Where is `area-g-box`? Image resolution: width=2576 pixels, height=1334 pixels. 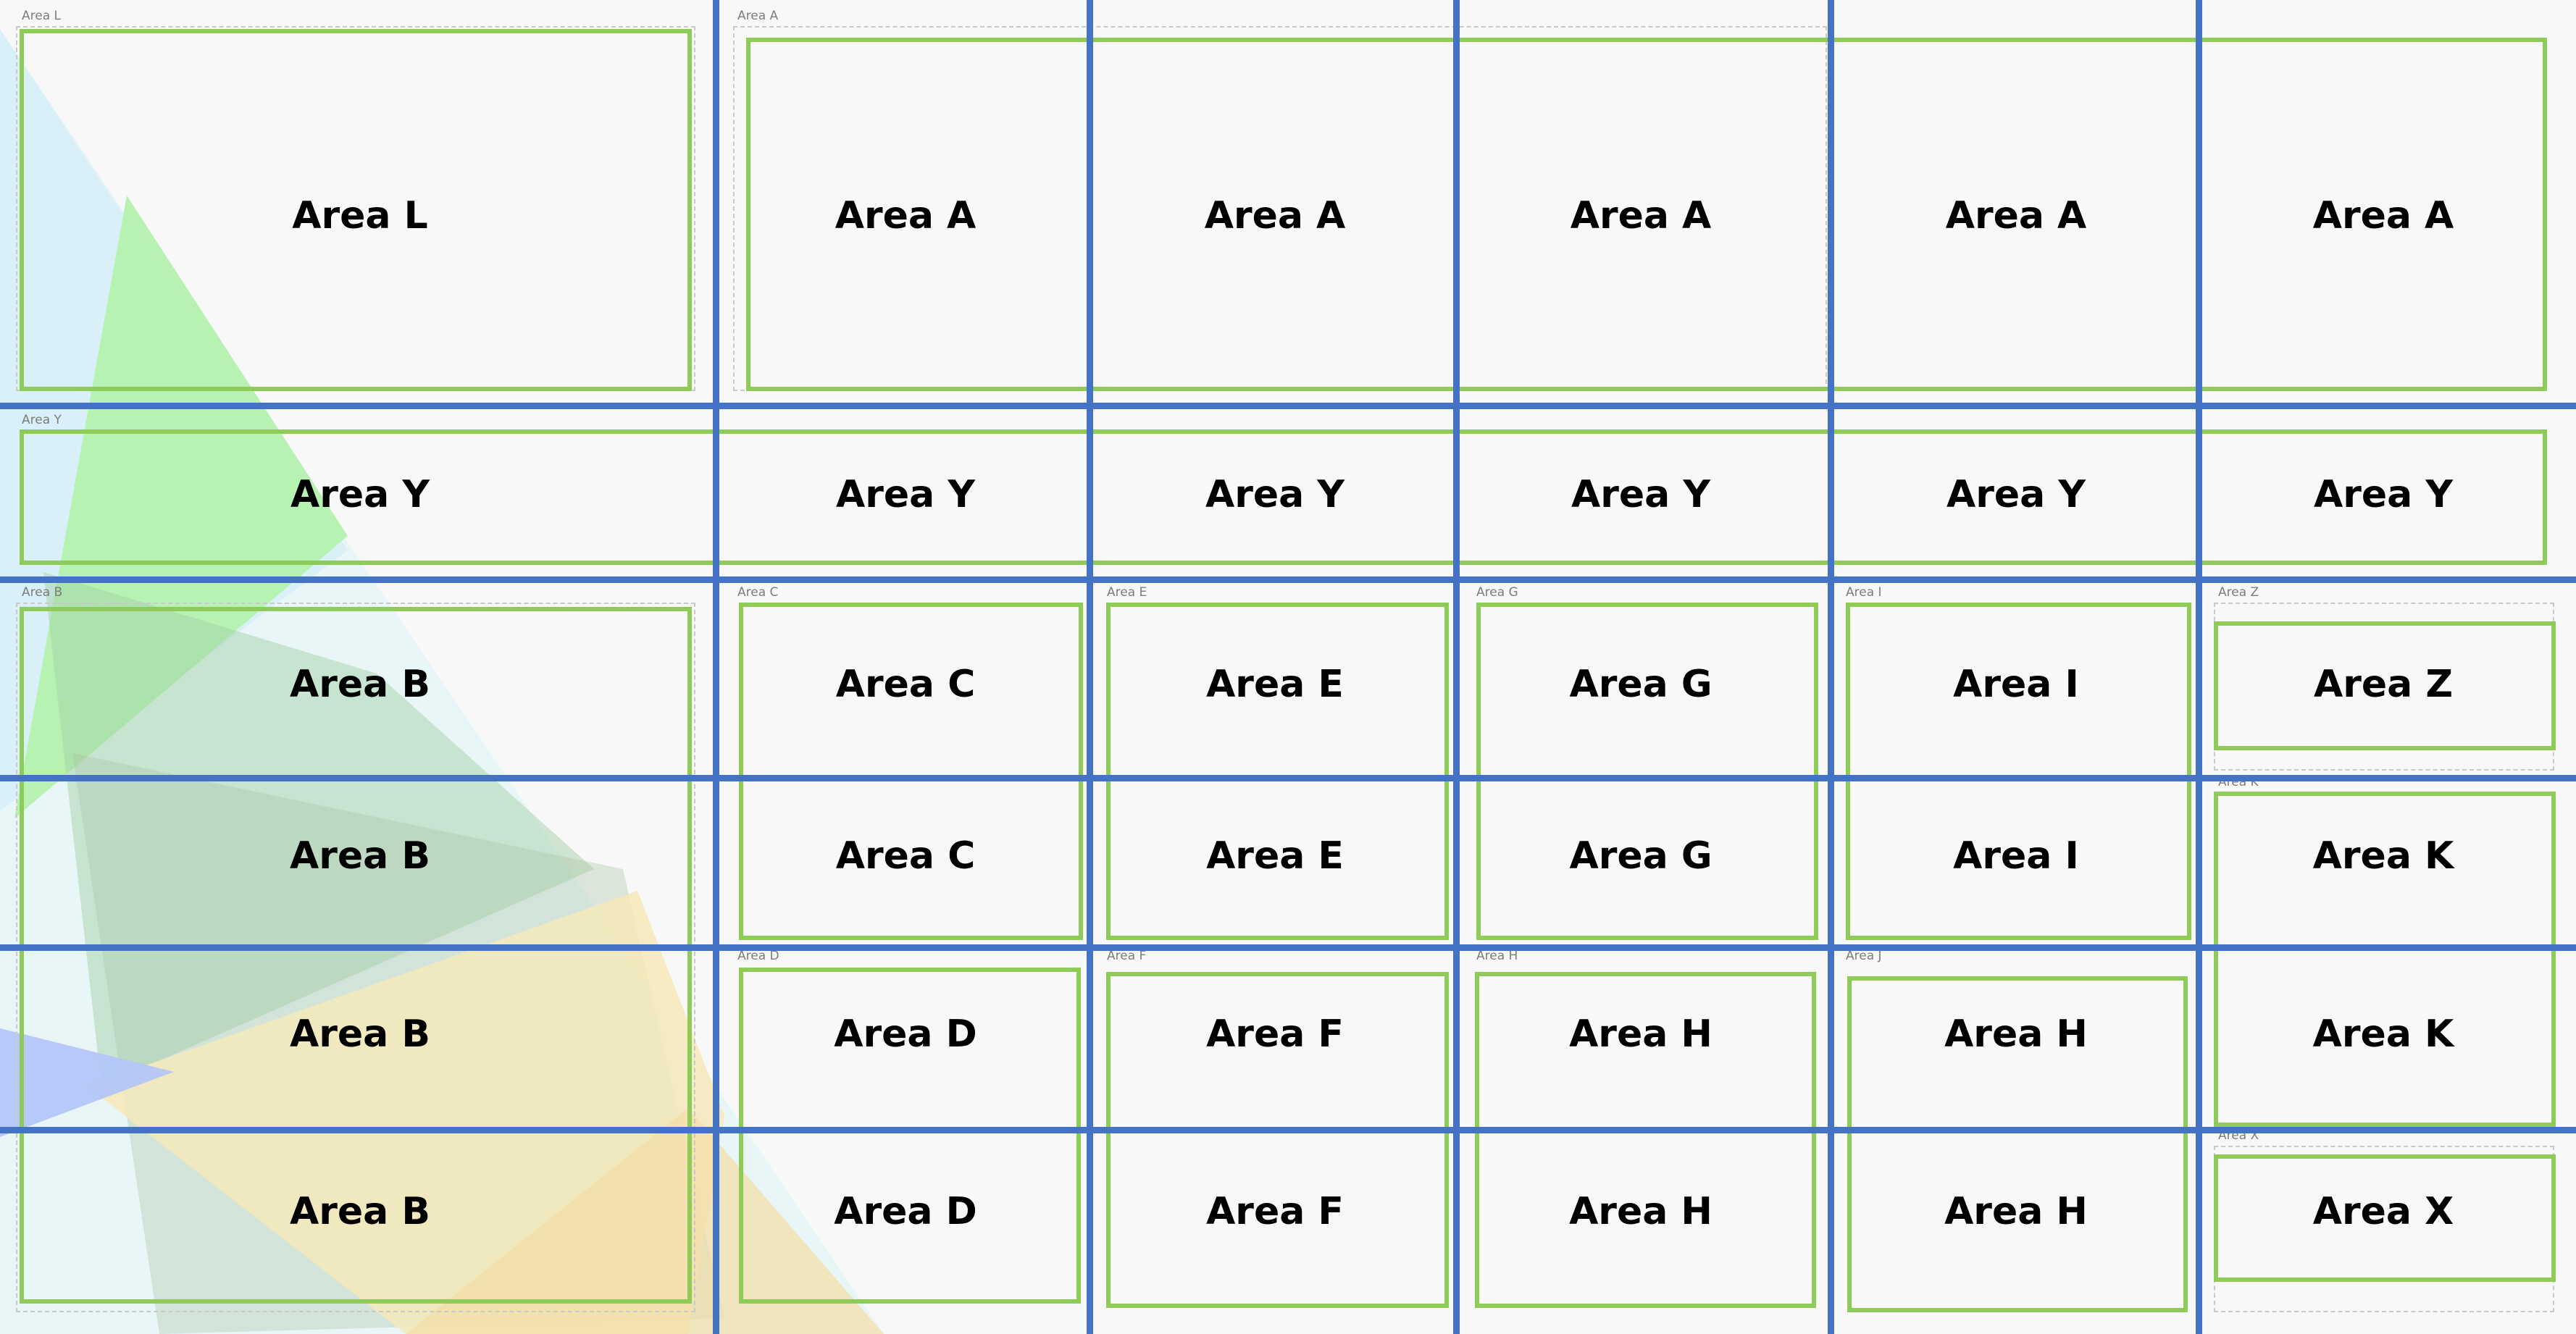 area-g-box is located at coordinates (1647, 772).